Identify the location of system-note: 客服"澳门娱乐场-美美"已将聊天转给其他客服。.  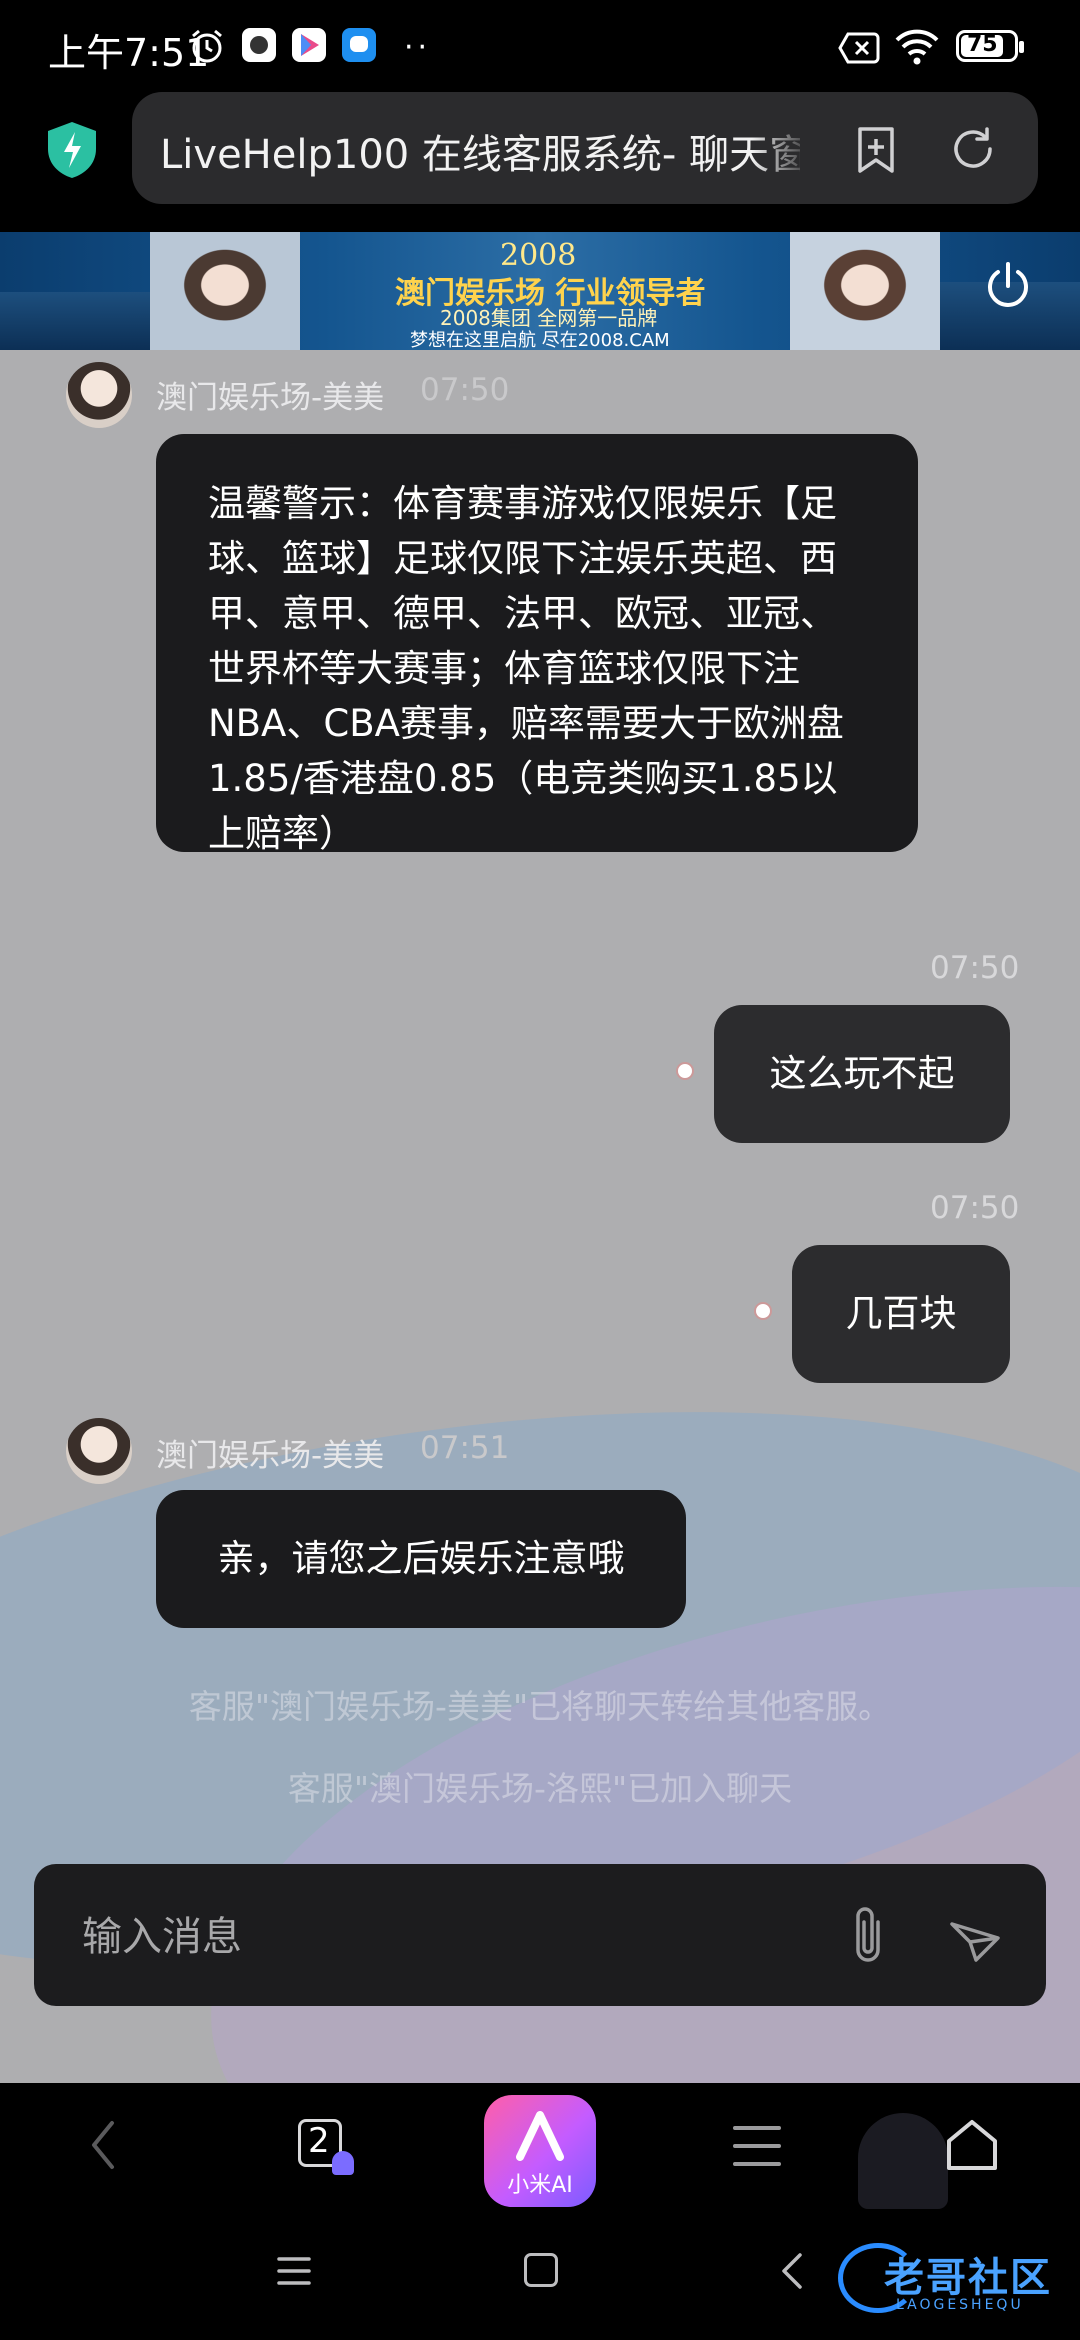
(540, 1706).